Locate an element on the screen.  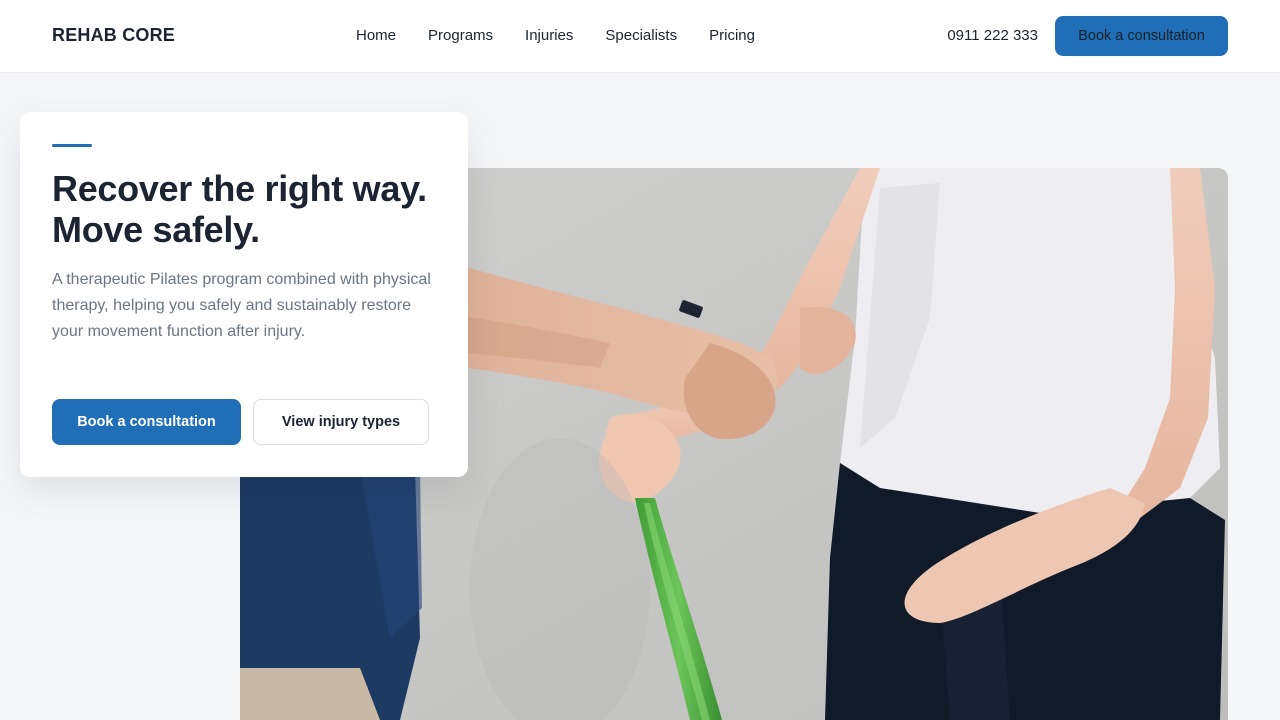
hero-book-consultation-button: Book a consultation is located at coordinates (146, 422).